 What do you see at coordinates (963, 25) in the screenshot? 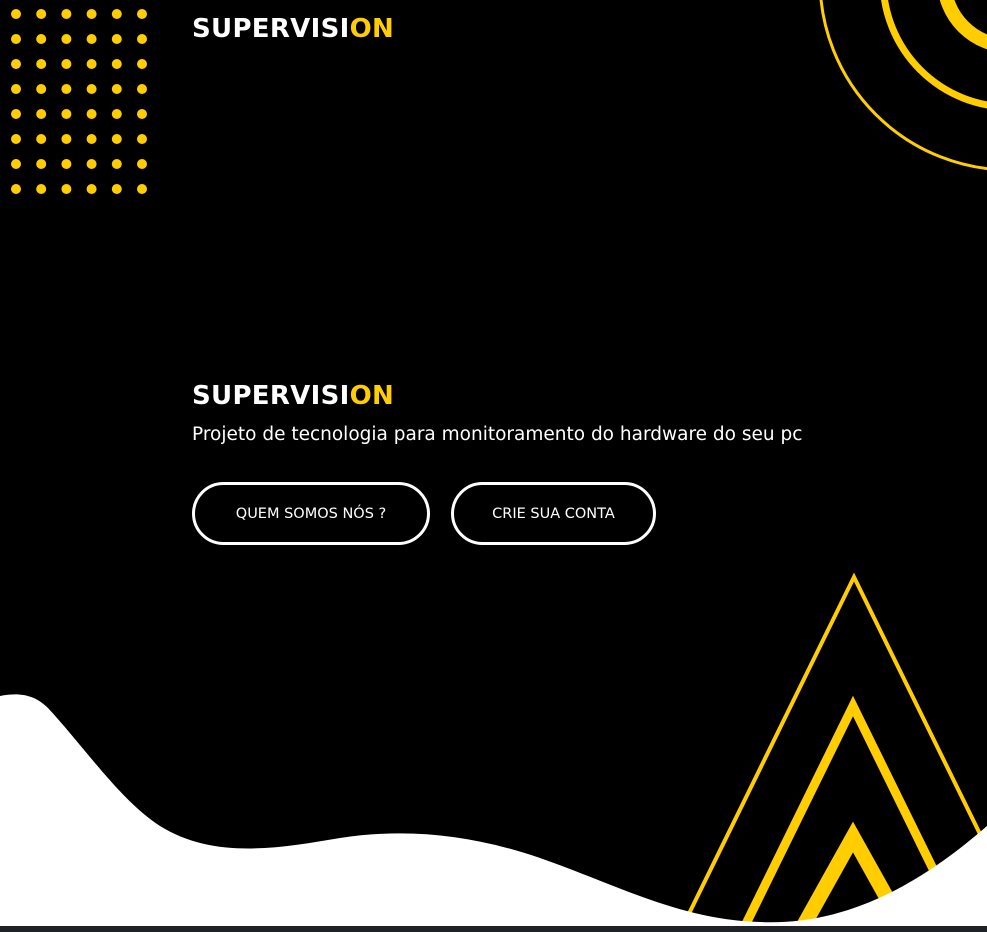
I see `arc-inner` at bounding box center [963, 25].